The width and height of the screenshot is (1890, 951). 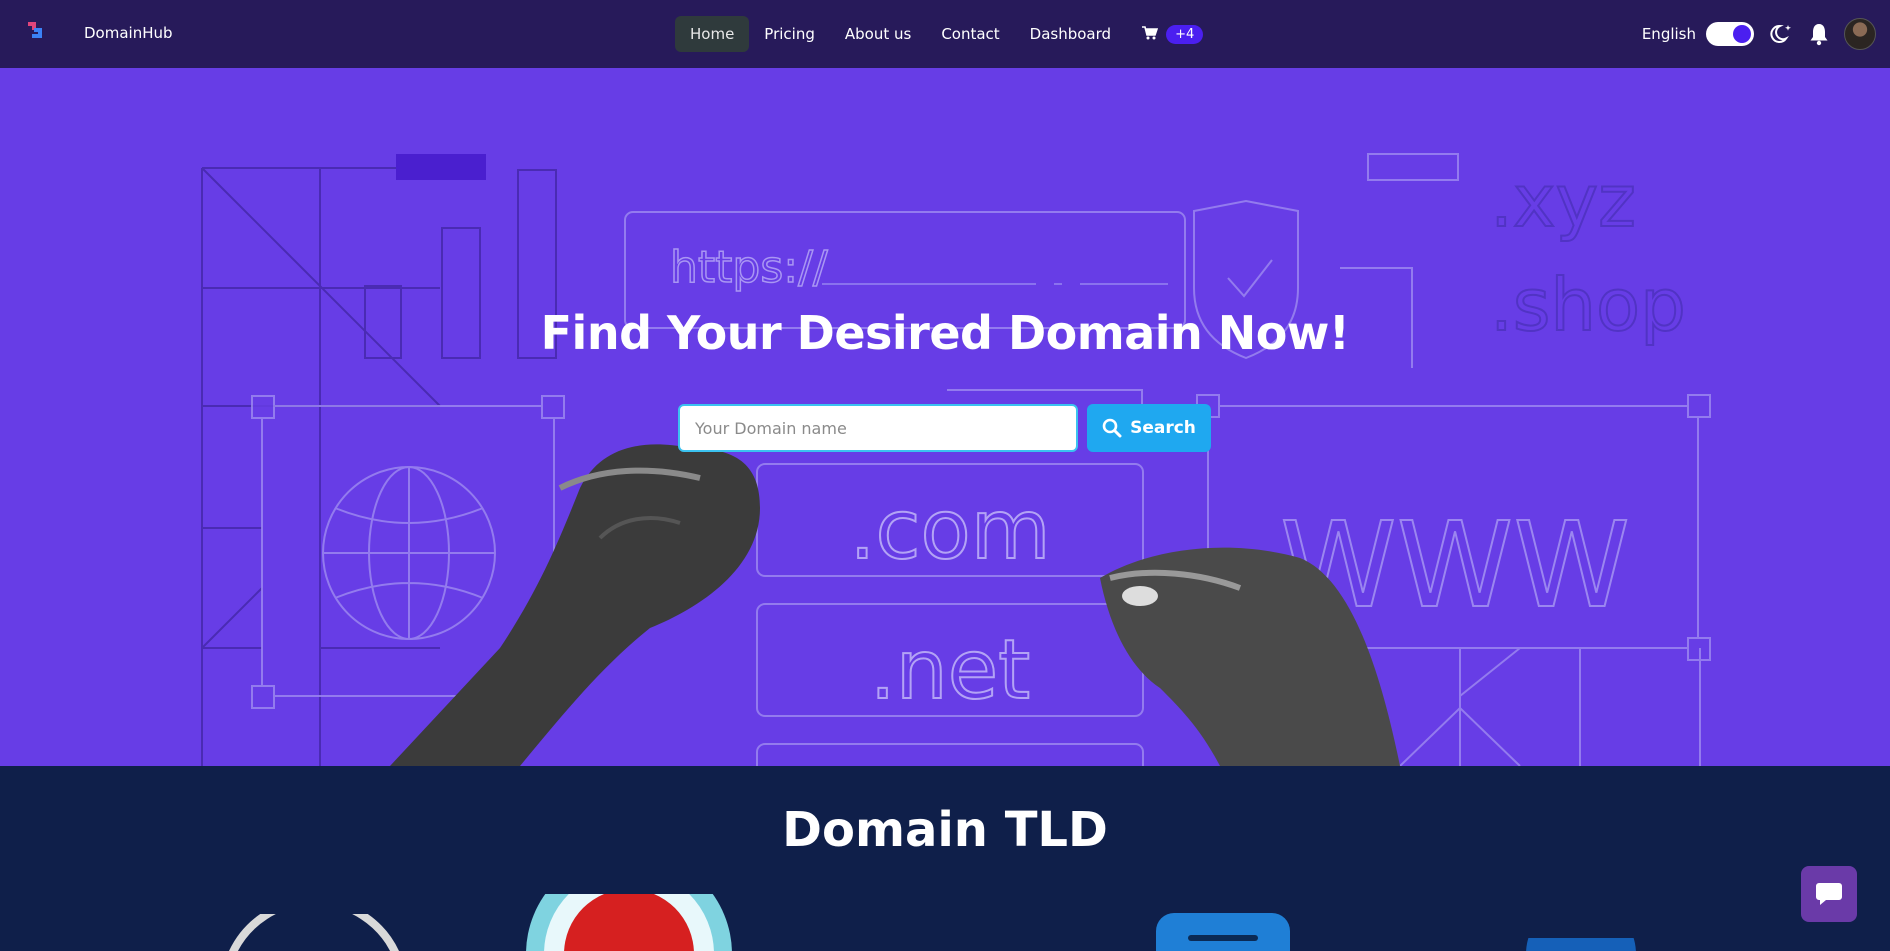 I want to click on hero-title: Find Your Desired Domain Now!, so click(x=945, y=333).